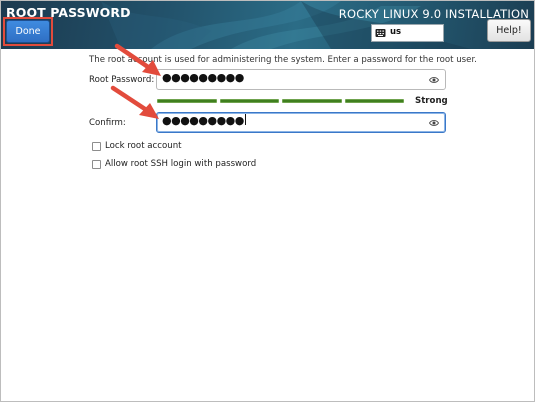 The image size is (535, 402). What do you see at coordinates (28, 31) in the screenshot?
I see `done-button-highlight` at bounding box center [28, 31].